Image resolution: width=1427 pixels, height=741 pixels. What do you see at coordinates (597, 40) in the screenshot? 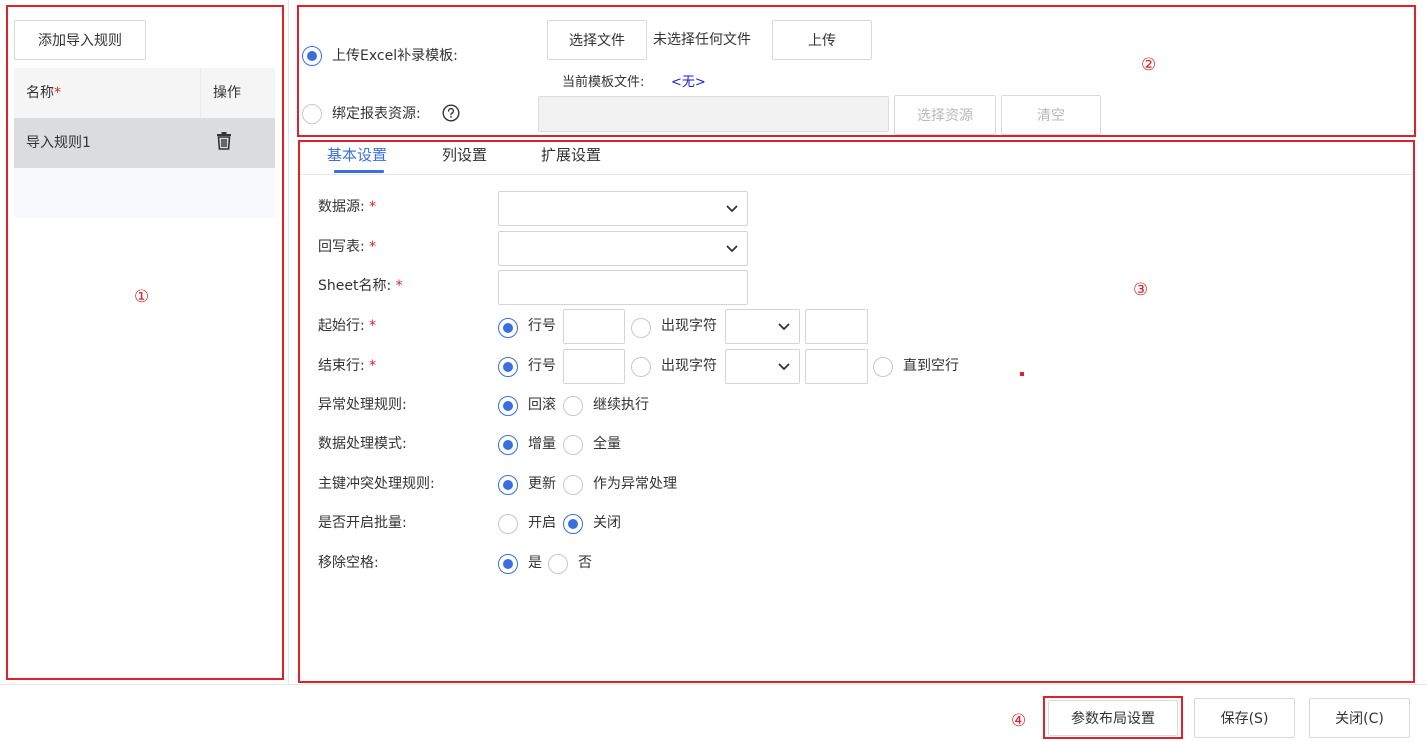
I see `choose-file-button: 选择文件` at bounding box center [597, 40].